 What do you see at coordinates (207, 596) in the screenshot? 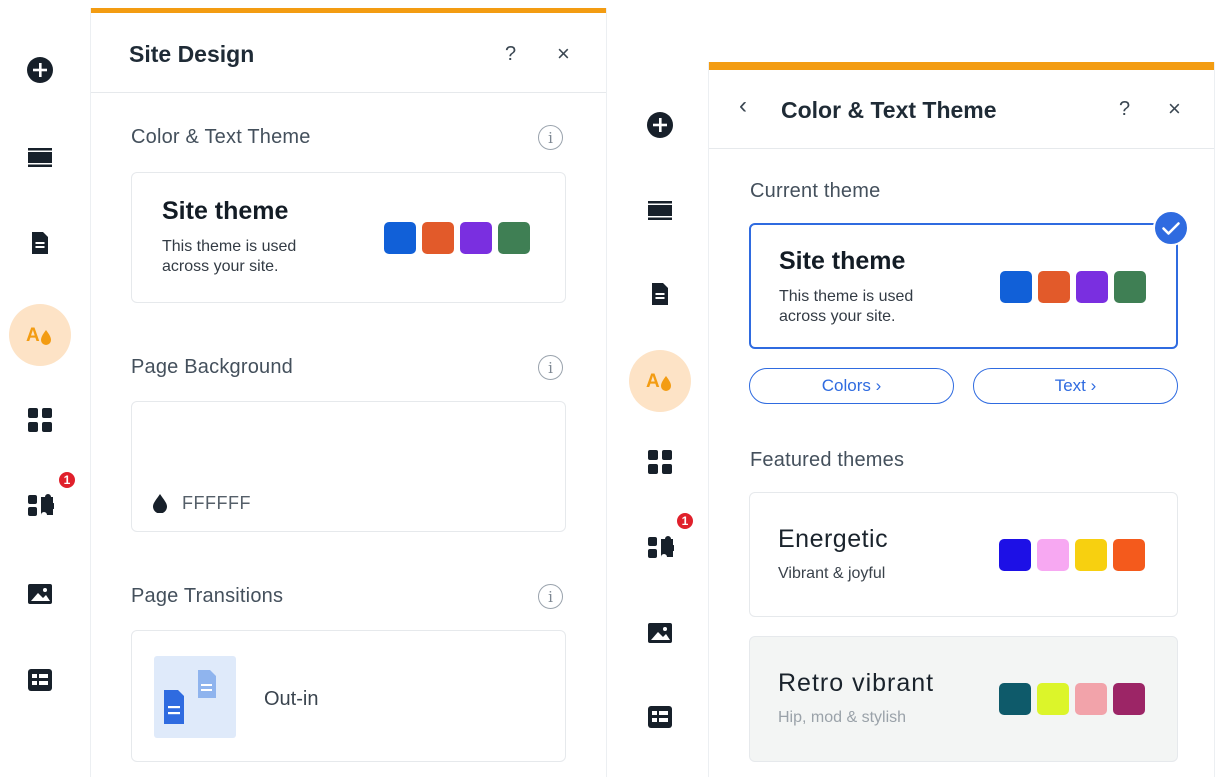
I see `section-label-transitions: Page Transitions` at bounding box center [207, 596].